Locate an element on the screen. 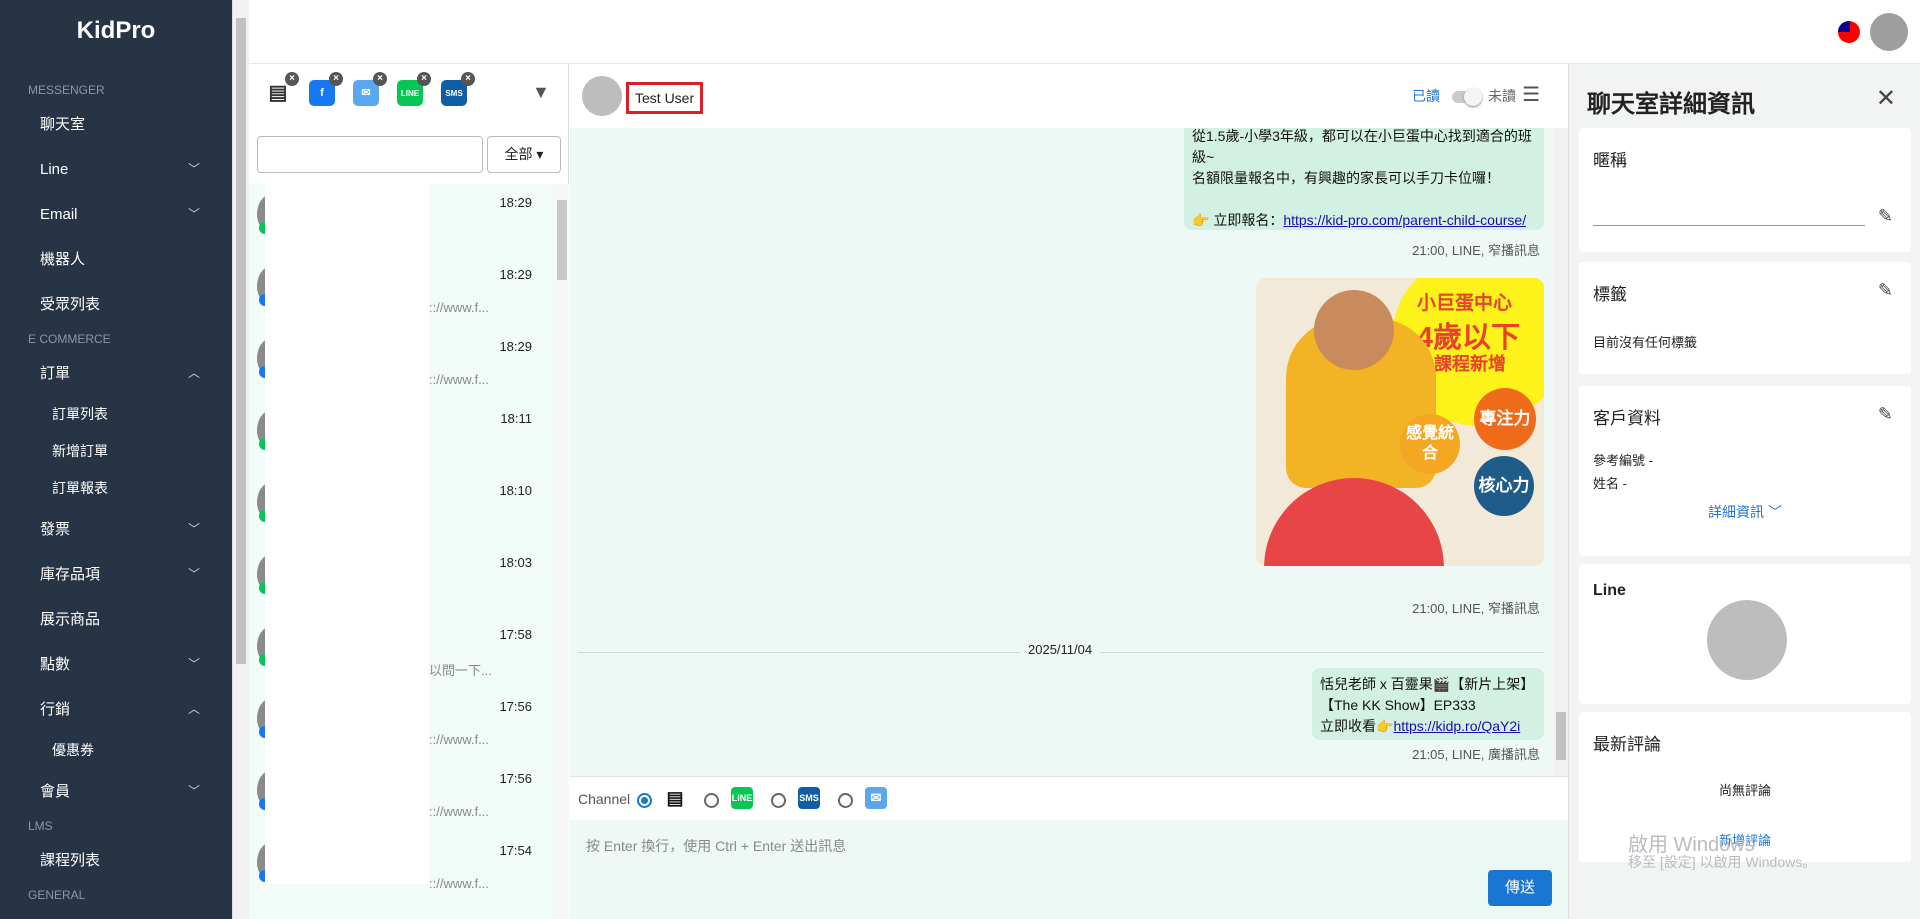 The image size is (1920, 919). conversation-time: 18:03 is located at coordinates (515, 562).